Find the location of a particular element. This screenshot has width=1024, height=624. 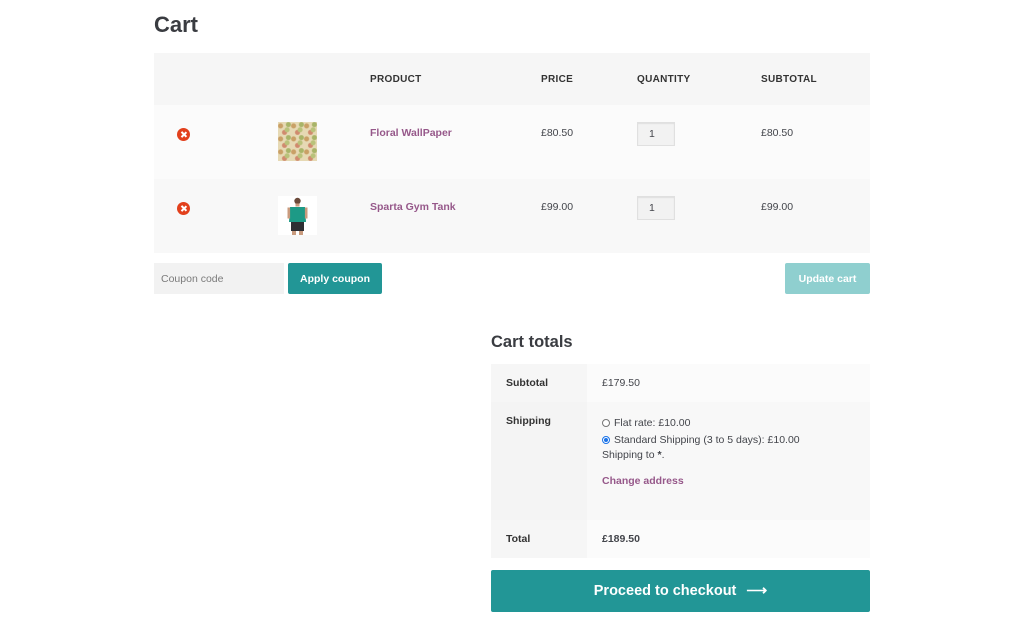

cart-table-header: PRODUCT PRICE QUANTITY SUBTOTAL is located at coordinates (512, 79).